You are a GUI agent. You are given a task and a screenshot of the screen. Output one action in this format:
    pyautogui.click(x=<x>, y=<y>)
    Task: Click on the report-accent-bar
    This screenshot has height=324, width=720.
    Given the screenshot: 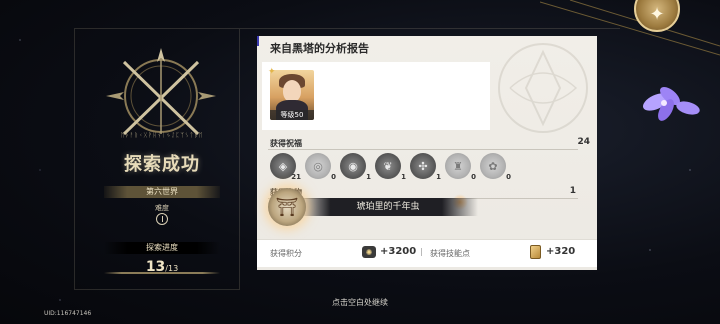 What is the action you would take?
    pyautogui.click(x=258, y=41)
    